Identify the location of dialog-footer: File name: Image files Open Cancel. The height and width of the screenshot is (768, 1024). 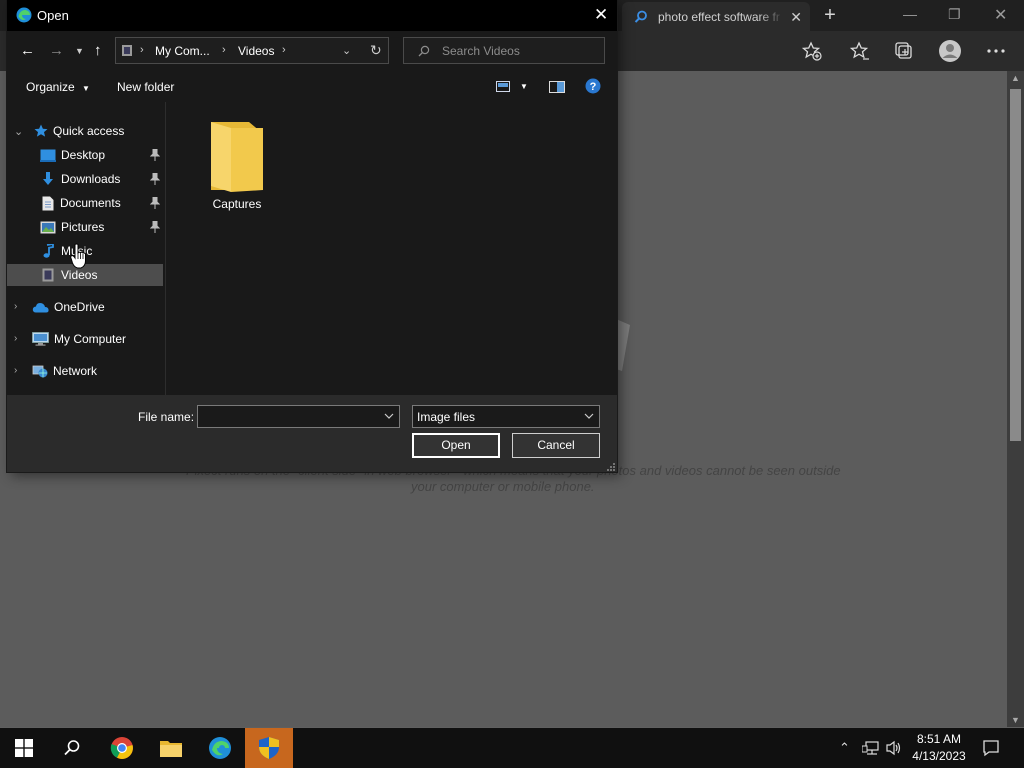
(312, 433).